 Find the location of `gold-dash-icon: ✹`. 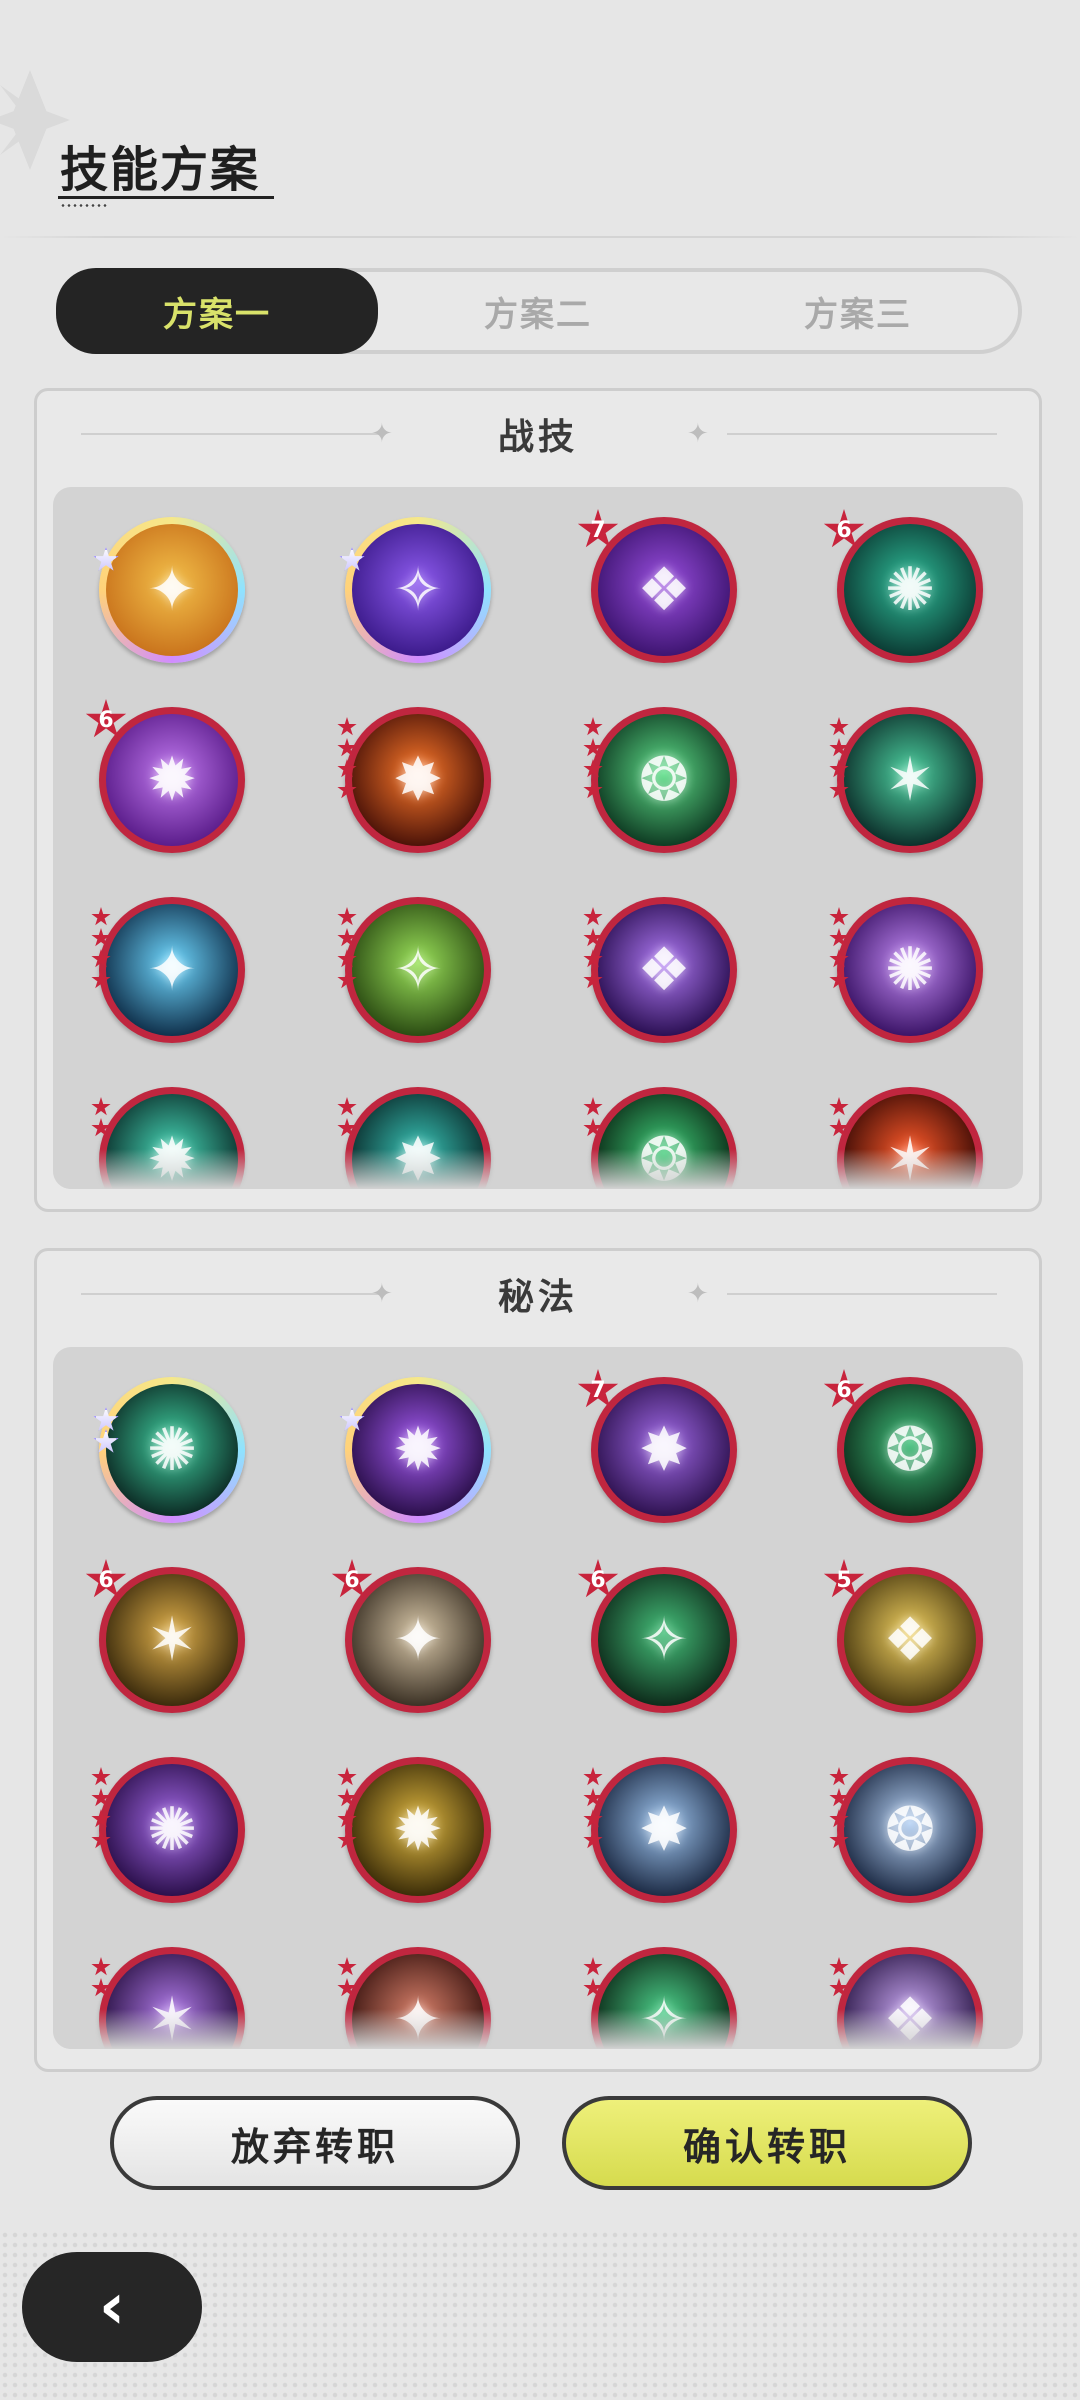

gold-dash-icon: ✹ is located at coordinates (418, 1830).